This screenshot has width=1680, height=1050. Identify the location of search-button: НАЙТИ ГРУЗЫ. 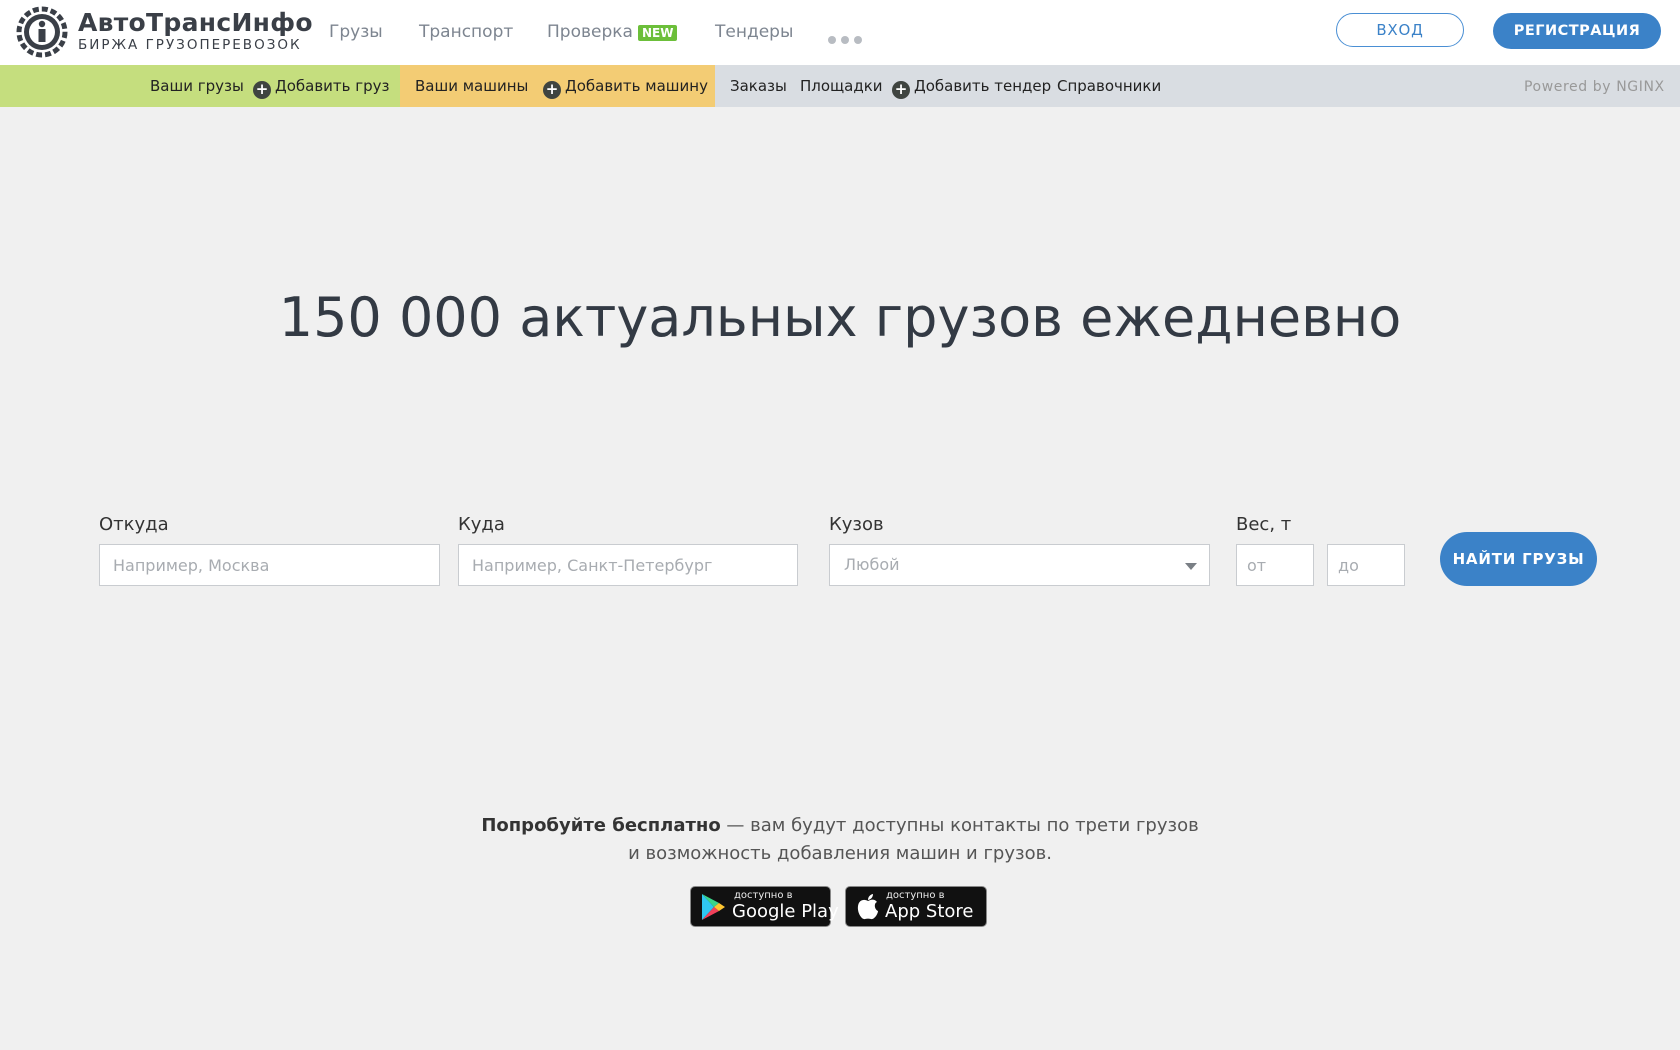
(1518, 559).